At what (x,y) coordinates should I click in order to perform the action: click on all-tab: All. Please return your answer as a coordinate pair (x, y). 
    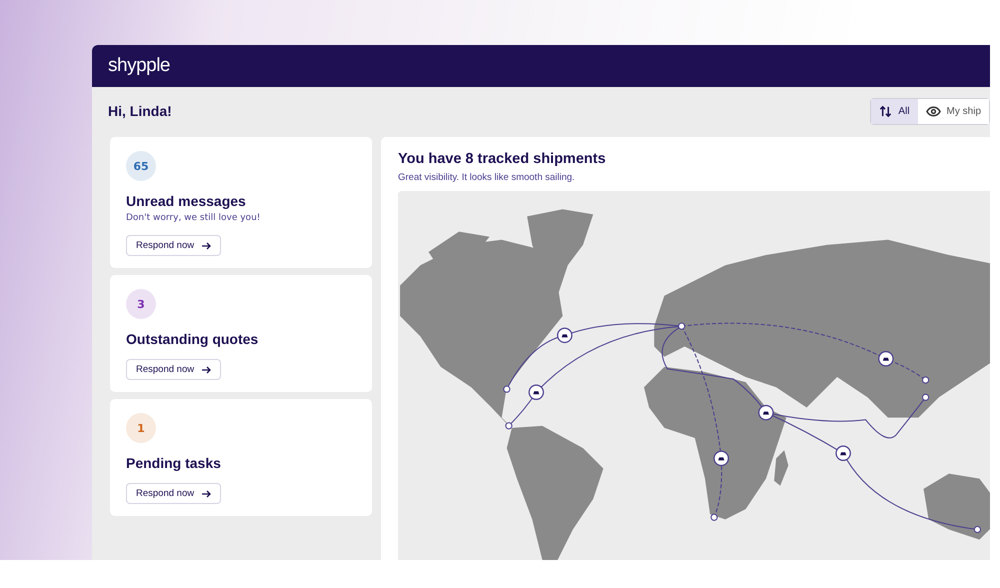
    Looking at the image, I should click on (894, 111).